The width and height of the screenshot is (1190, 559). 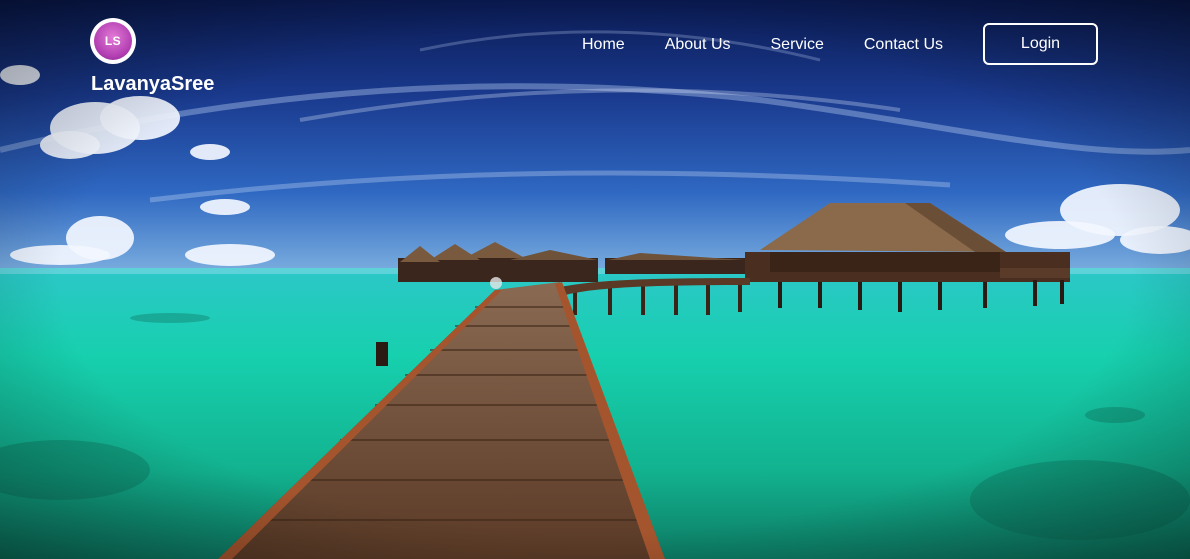 I want to click on brand-logo: LS, so click(x=113, y=41).